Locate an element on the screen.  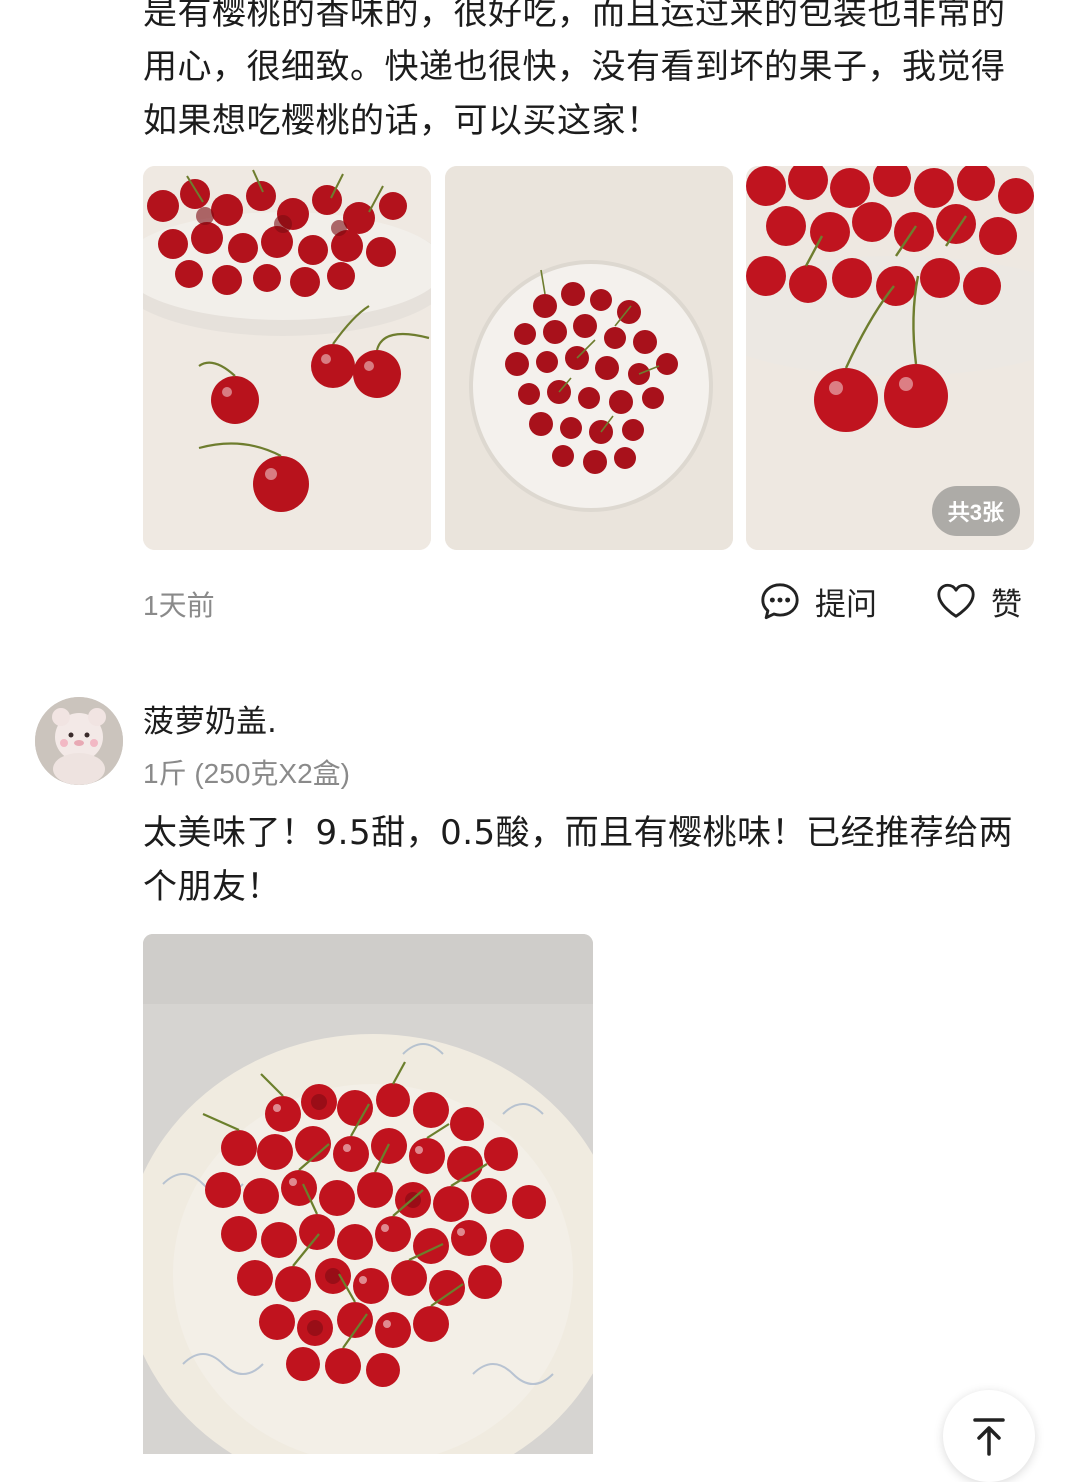
review-meta-row: 1天前 提问 赞 is located at coordinates (588, 603).